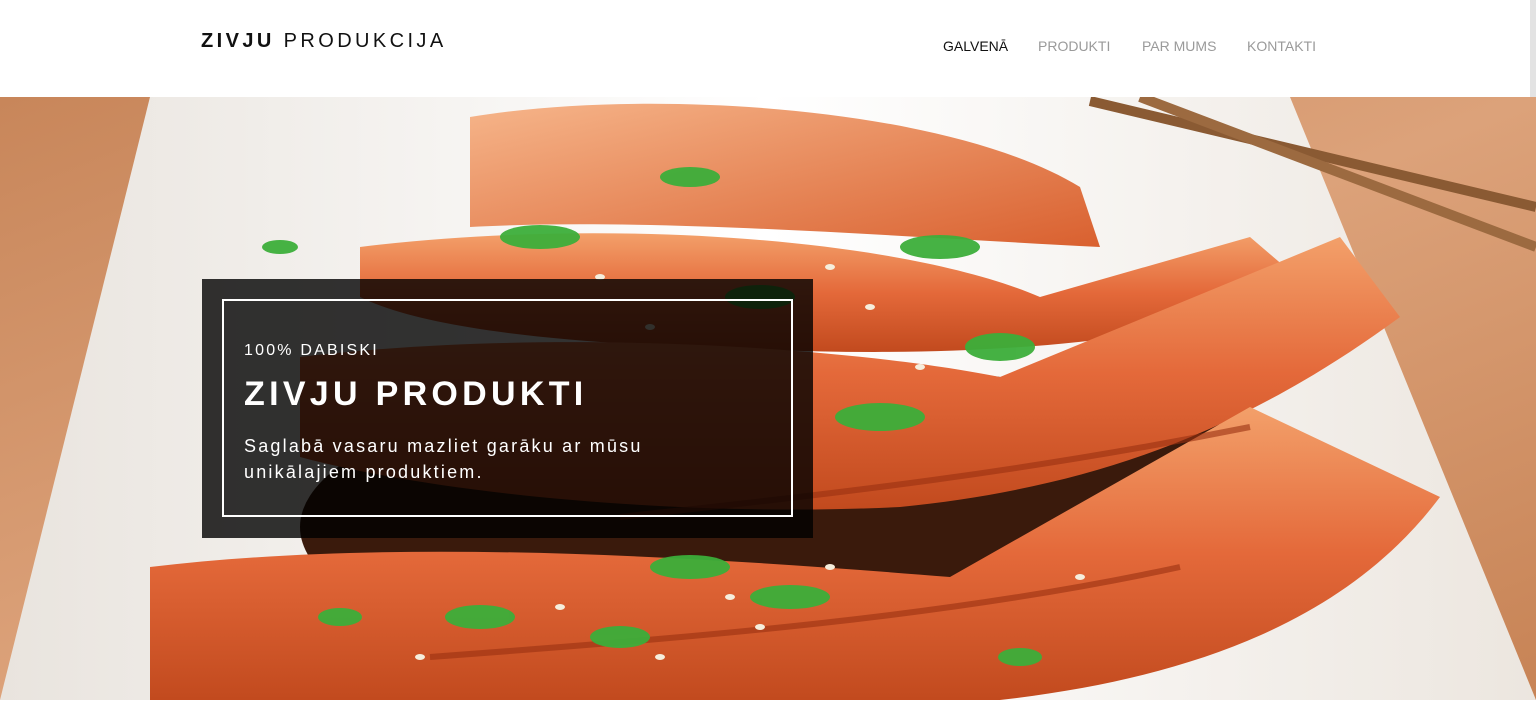 This screenshot has height=728, width=1536. What do you see at coordinates (1179, 46) in the screenshot?
I see `nav-item-par-mums: PAR MUMS` at bounding box center [1179, 46].